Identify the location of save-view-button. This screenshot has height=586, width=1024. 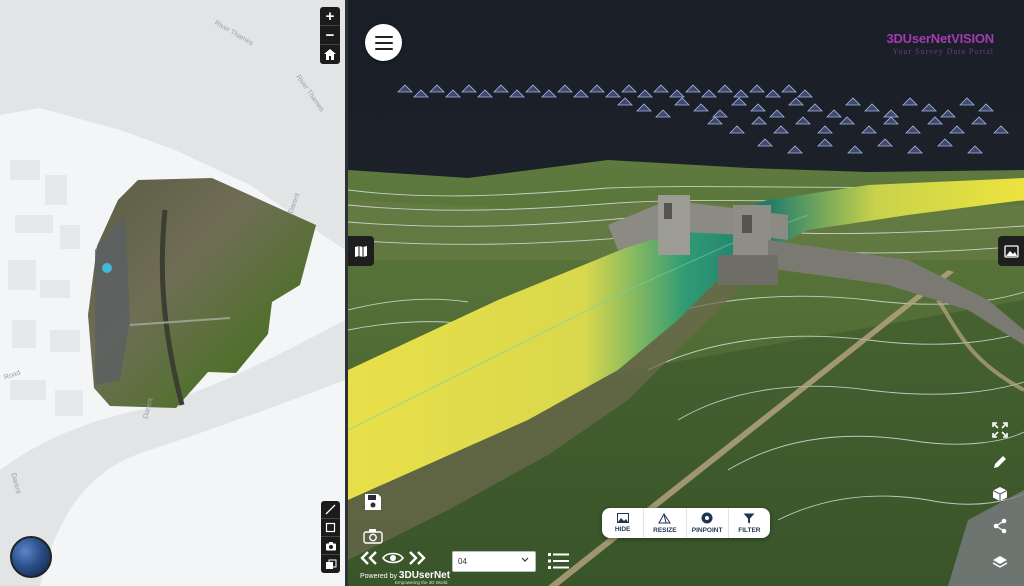
(373, 504).